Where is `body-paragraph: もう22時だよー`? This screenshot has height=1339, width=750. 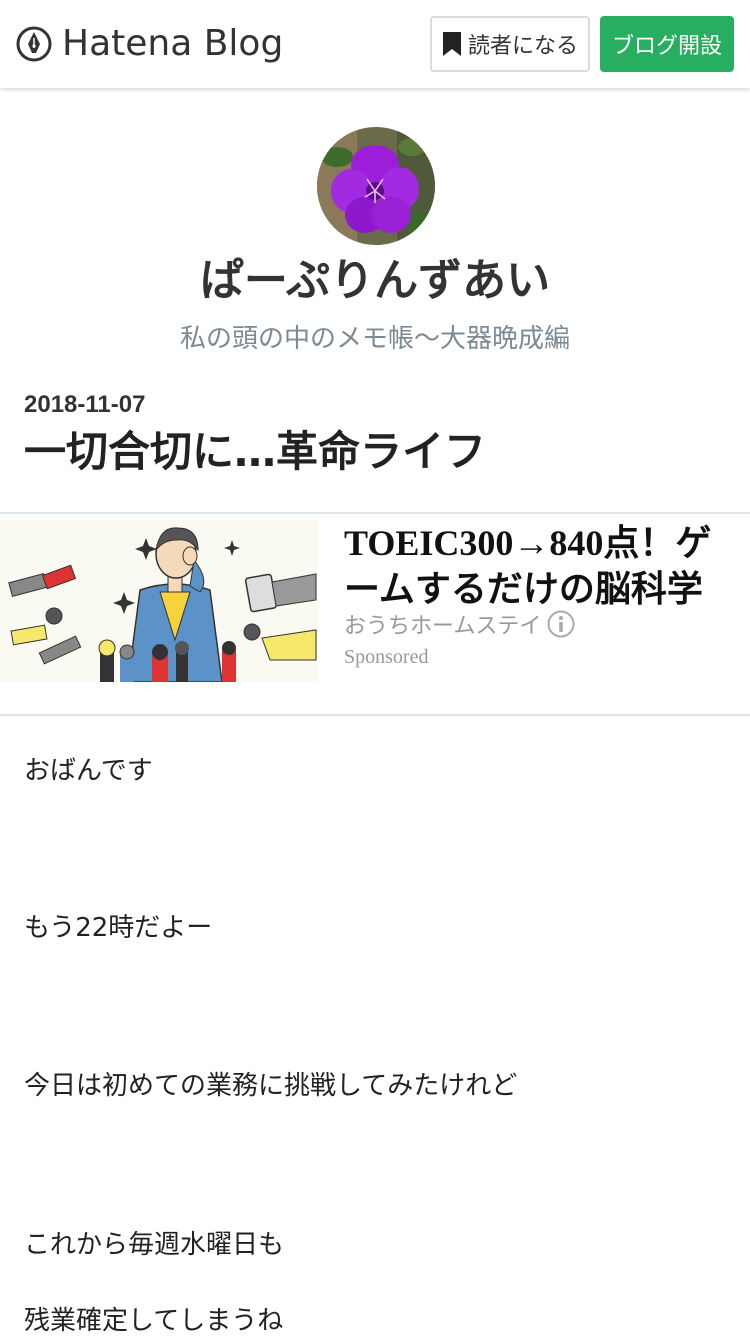
body-paragraph: もう22時だよー is located at coordinates (118, 928).